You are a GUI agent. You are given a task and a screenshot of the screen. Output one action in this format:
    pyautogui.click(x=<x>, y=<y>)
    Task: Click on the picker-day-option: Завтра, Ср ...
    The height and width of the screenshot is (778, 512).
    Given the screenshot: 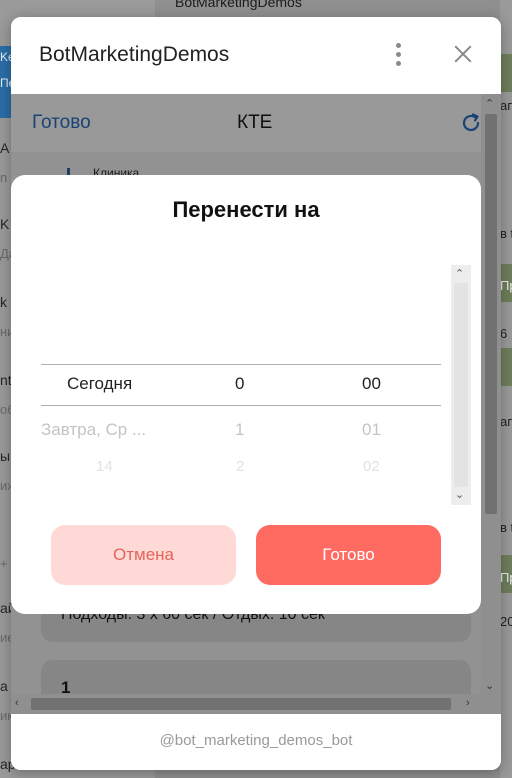 What is the action you would take?
    pyautogui.click(x=93, y=430)
    